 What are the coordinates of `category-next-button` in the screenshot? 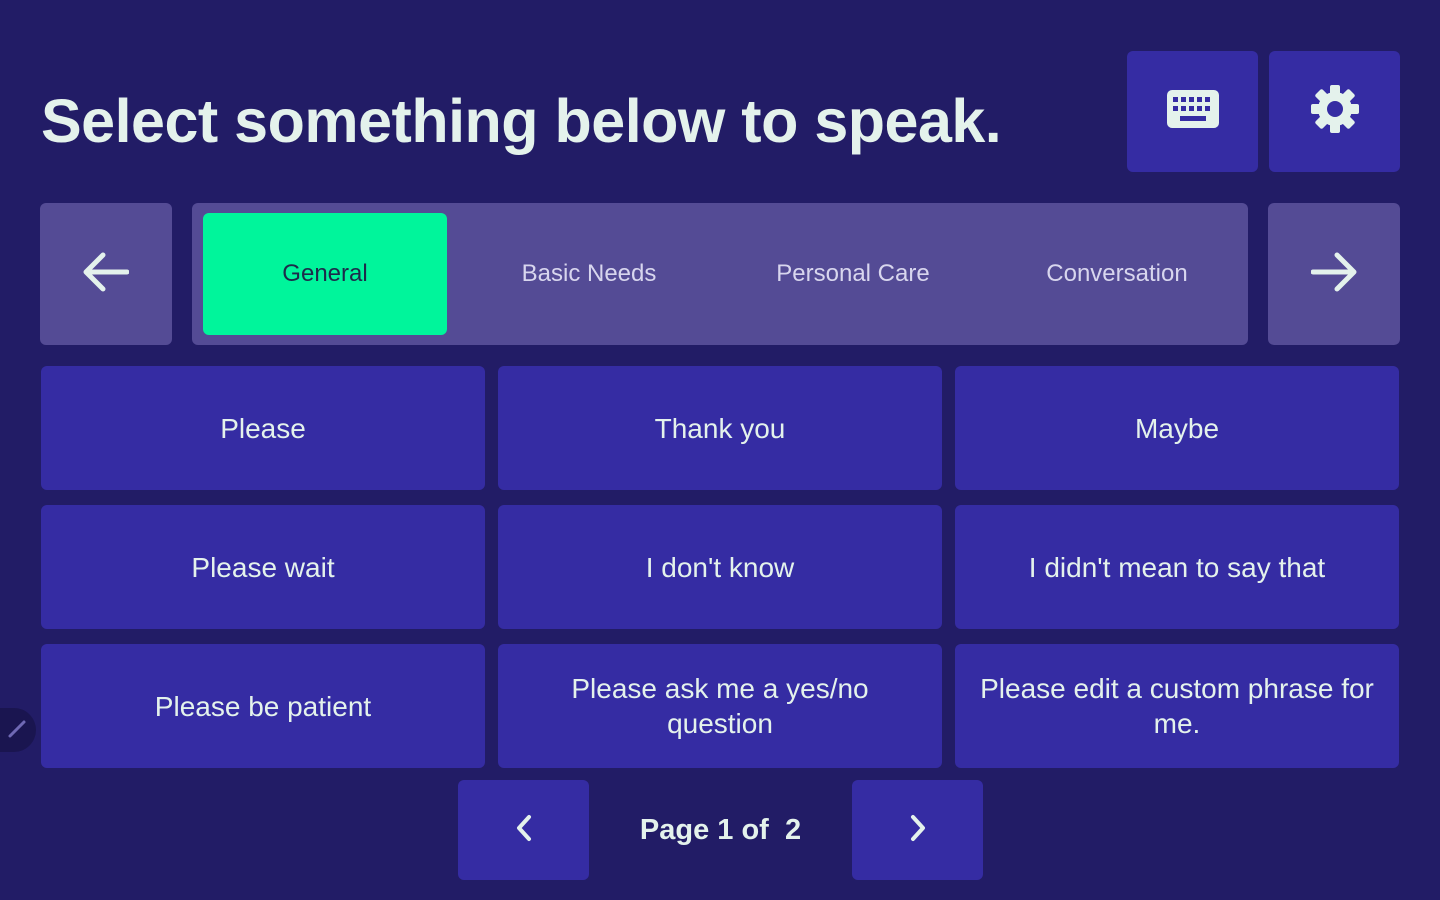 It's located at (1334, 274).